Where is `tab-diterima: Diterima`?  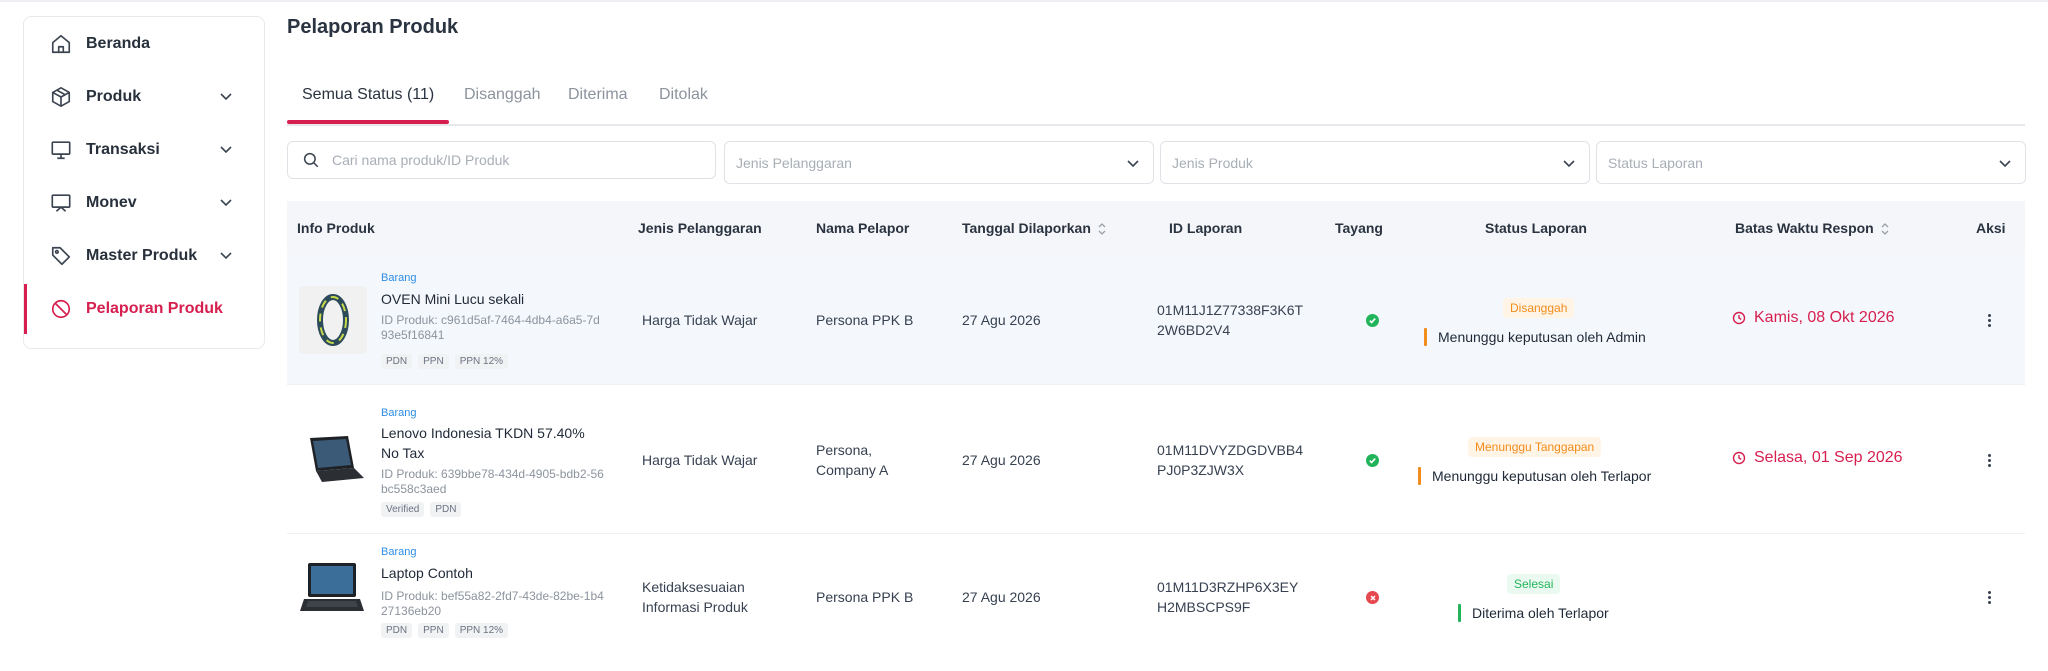
tab-diterima: Diterima is located at coordinates (598, 95).